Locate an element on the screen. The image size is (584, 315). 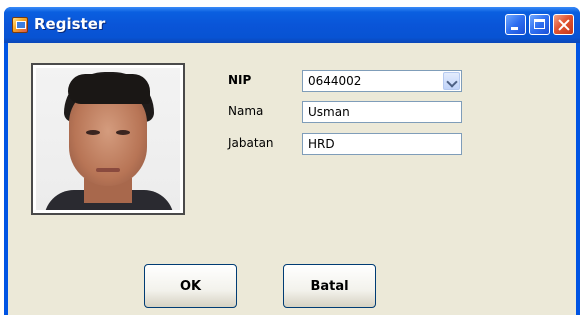
maximize-icon is located at coordinates (539, 24).